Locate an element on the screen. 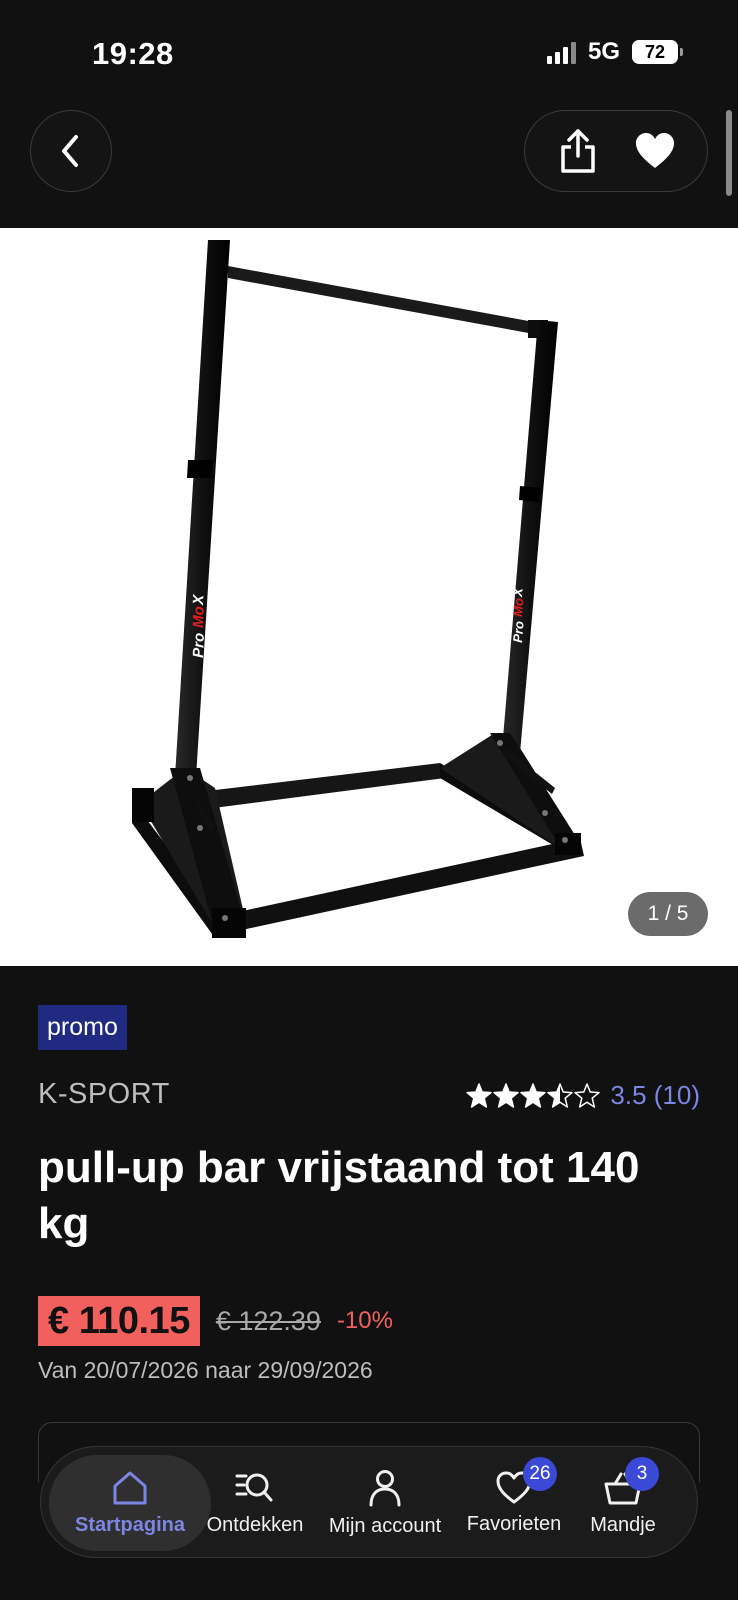  rating-text: 3.5 (10) is located at coordinates (655, 1095).